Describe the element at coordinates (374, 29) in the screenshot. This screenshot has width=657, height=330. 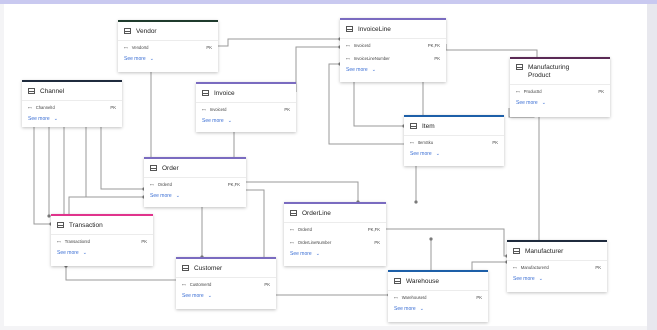
I see `table-title: InvoiceLine` at that location.